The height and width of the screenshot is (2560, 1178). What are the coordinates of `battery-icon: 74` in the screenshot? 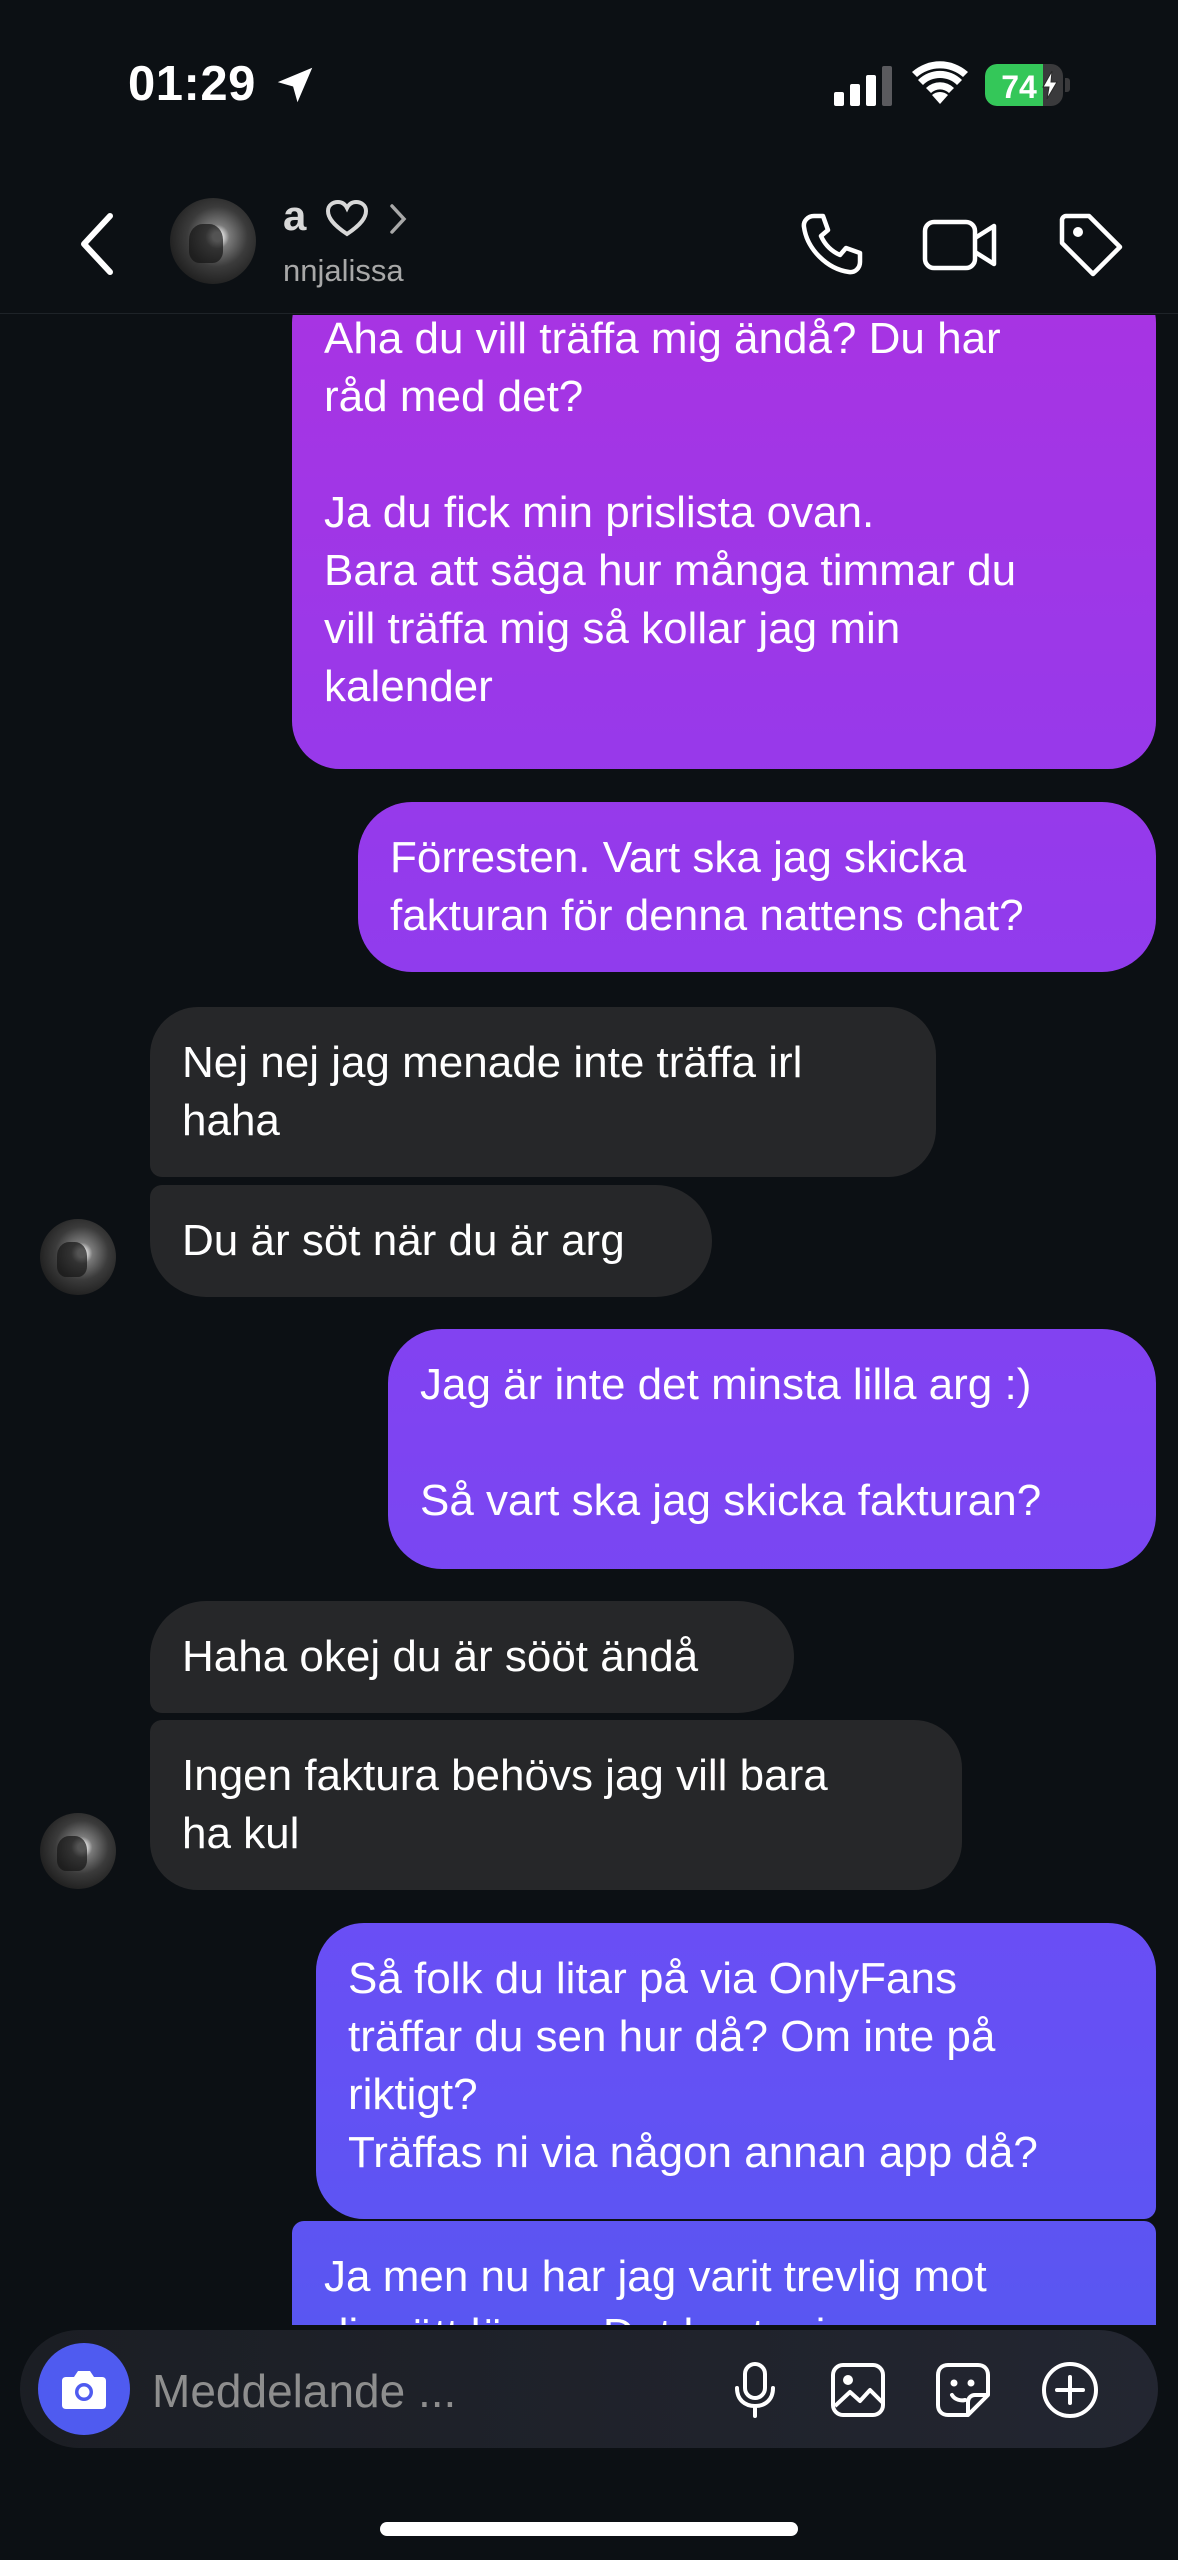 It's located at (1028, 85).